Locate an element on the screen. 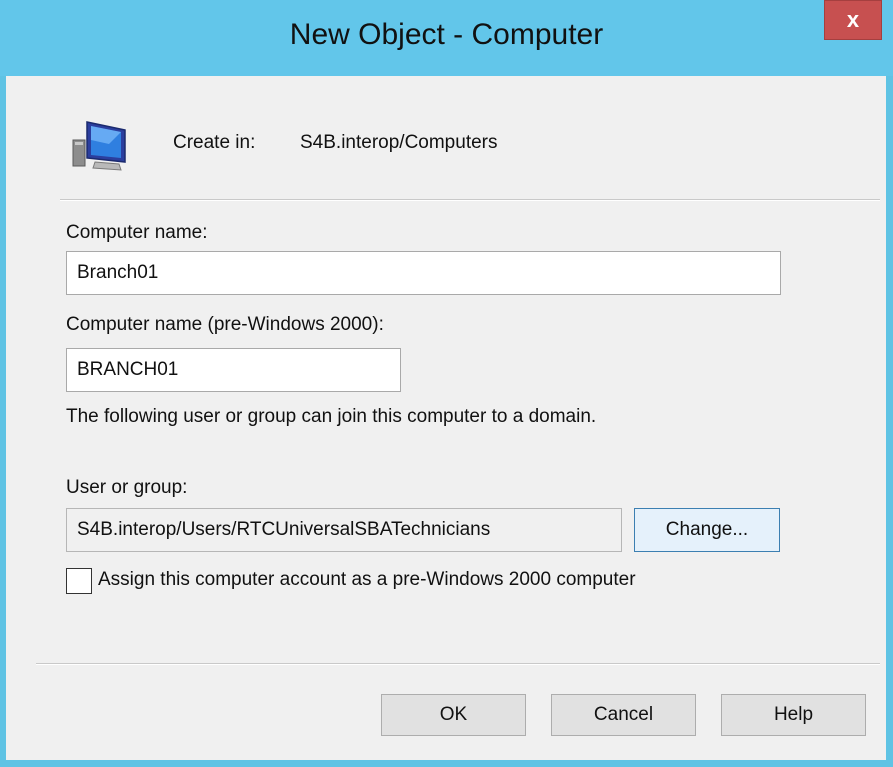 The height and width of the screenshot is (767, 893). footer-separator is located at coordinates (458, 664).